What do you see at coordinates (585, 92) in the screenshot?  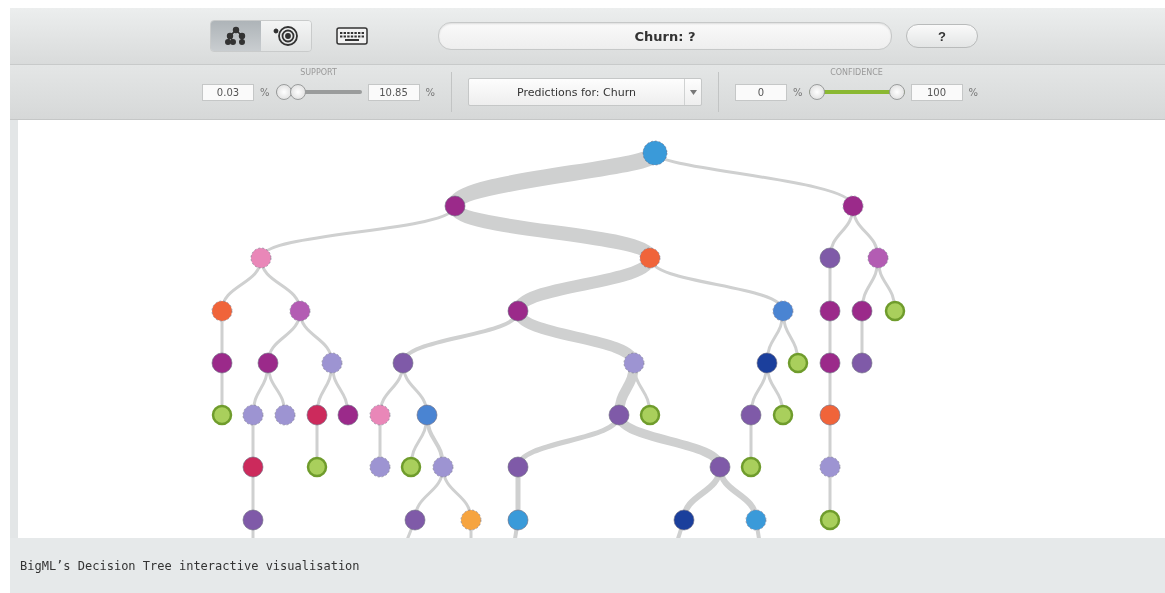 I see `prediction-dropdown: Predictions for: Churn` at bounding box center [585, 92].